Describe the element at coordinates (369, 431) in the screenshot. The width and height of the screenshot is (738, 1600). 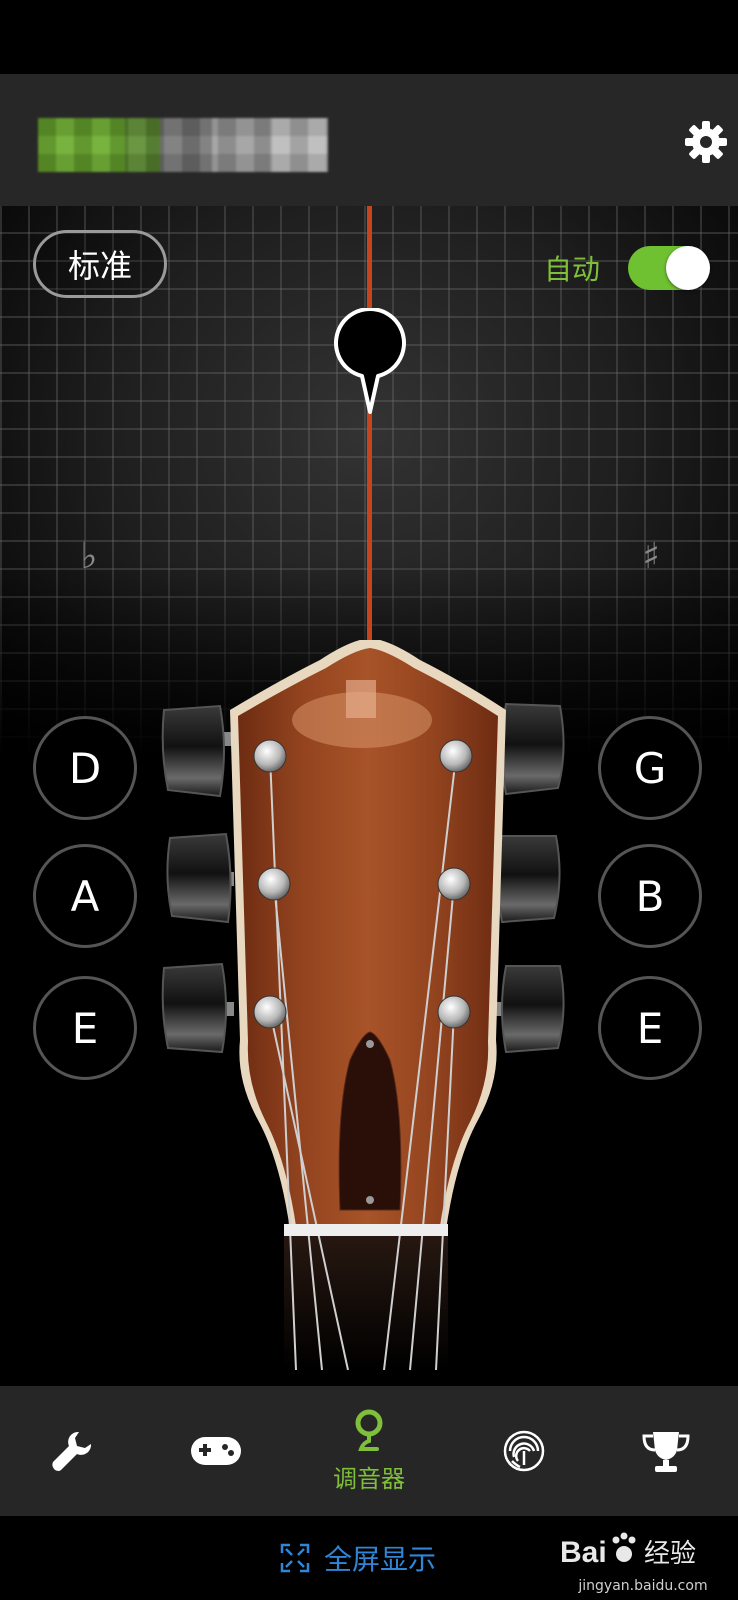
I see `tuning-needle` at that location.